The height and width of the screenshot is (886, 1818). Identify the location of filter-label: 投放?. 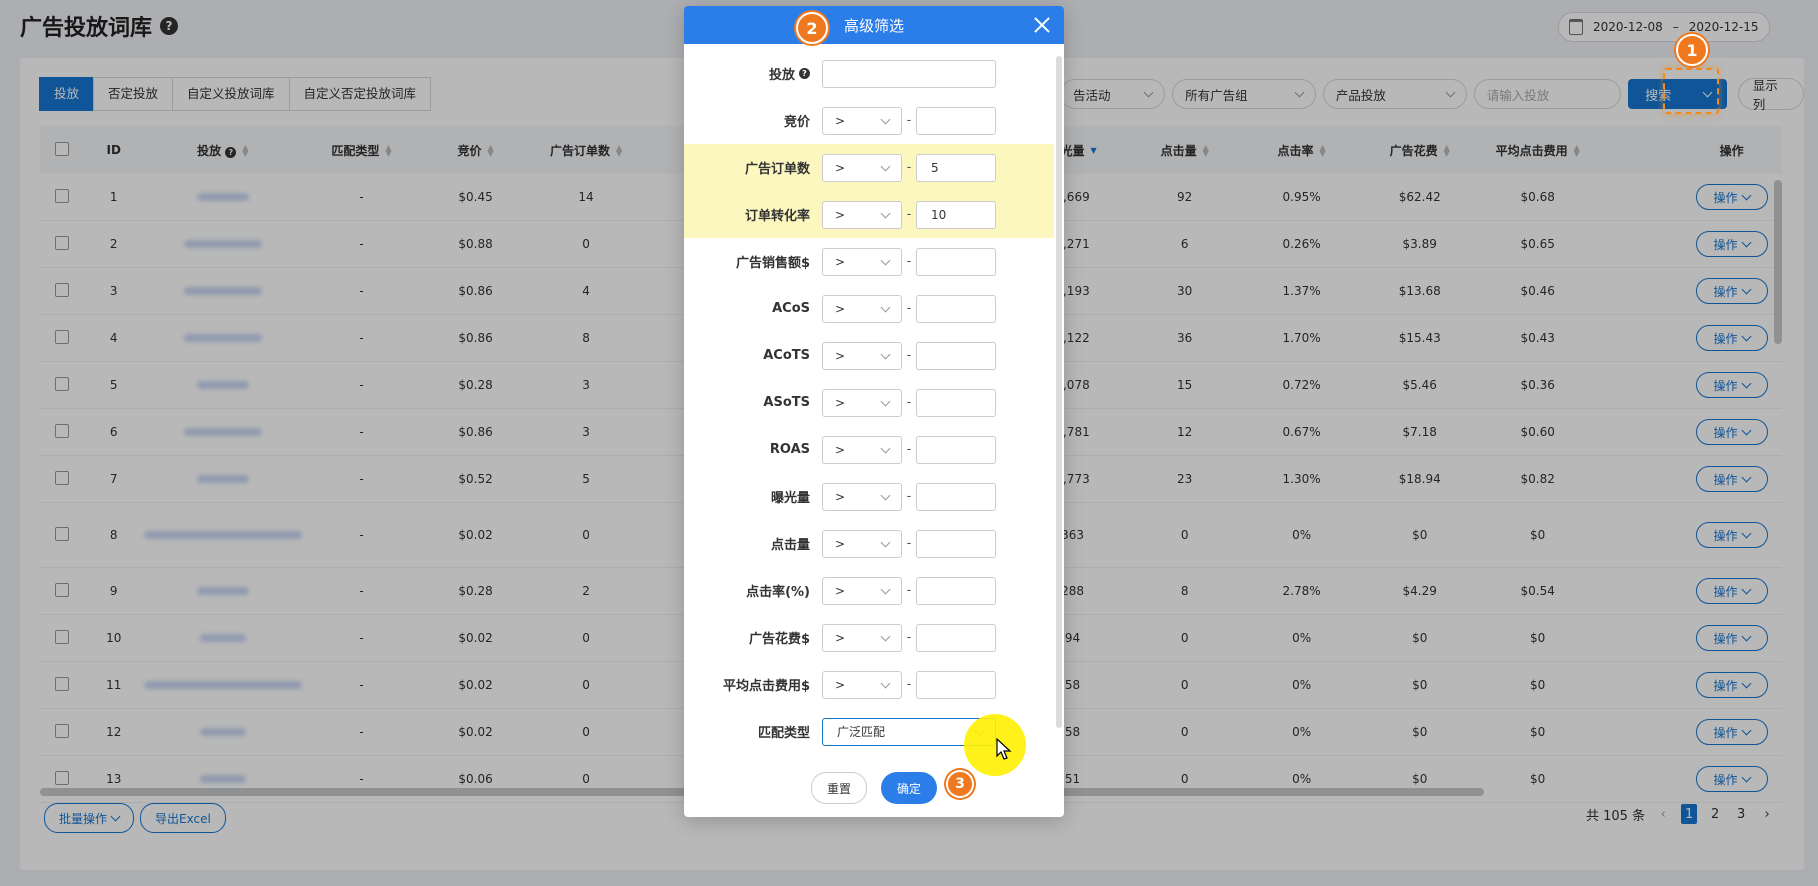
(753, 73).